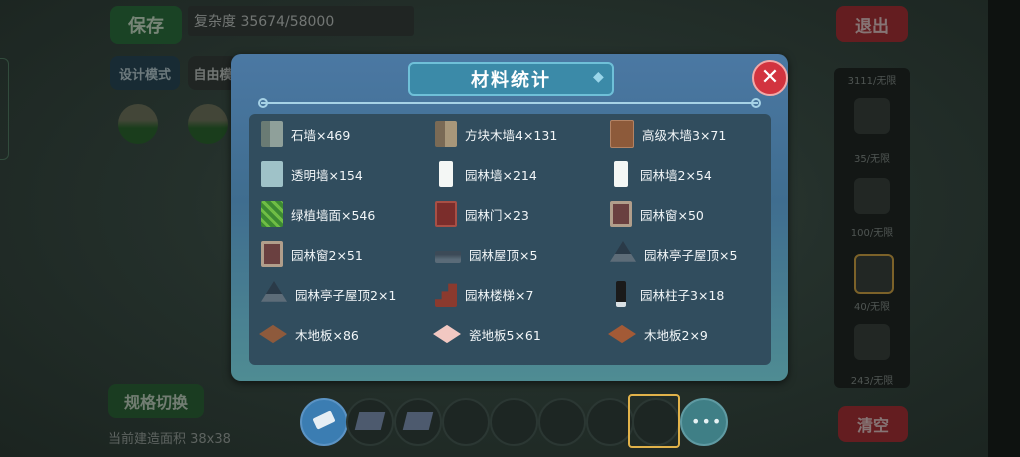 This screenshot has width=1020, height=457. Describe the element at coordinates (598, 77) in the screenshot. I see `title-ornament-right-icon: ◆` at that location.